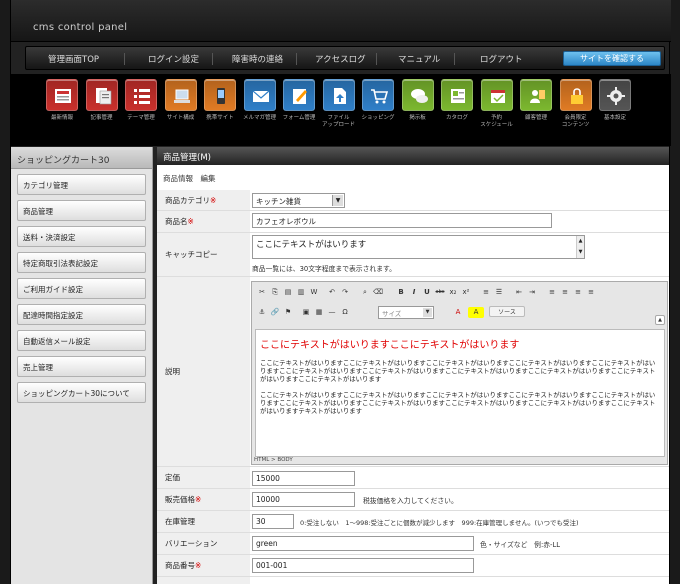  I want to click on sidebar-item-sales: 売上管理, so click(81, 366).